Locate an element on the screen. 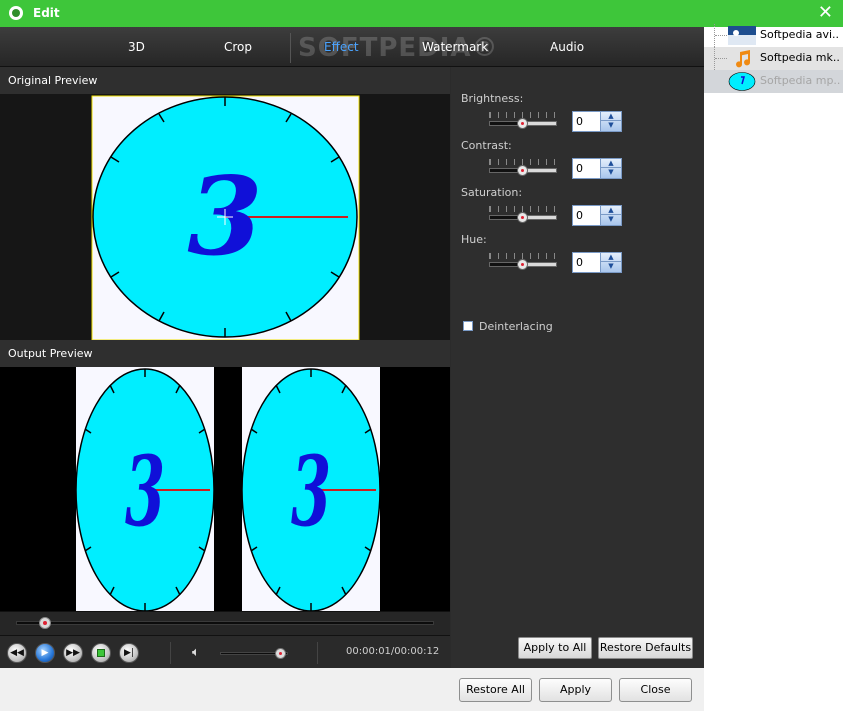 The height and width of the screenshot is (711, 843). output-preview-label: Output Preview is located at coordinates (50, 353).